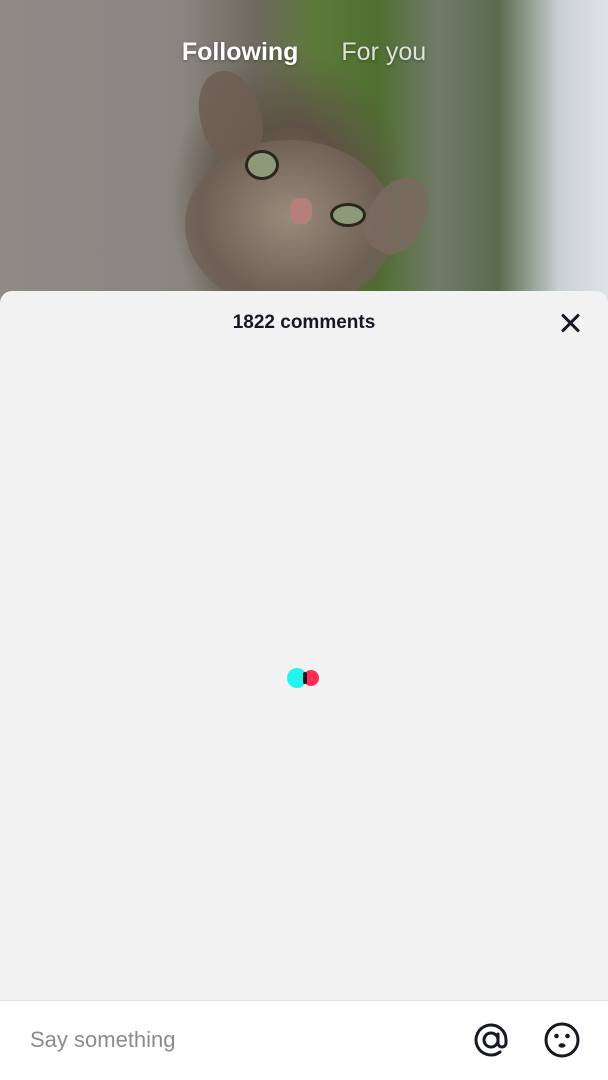 The image size is (608, 1080). Describe the element at coordinates (491, 1040) in the screenshot. I see `at-sign-icon` at that location.